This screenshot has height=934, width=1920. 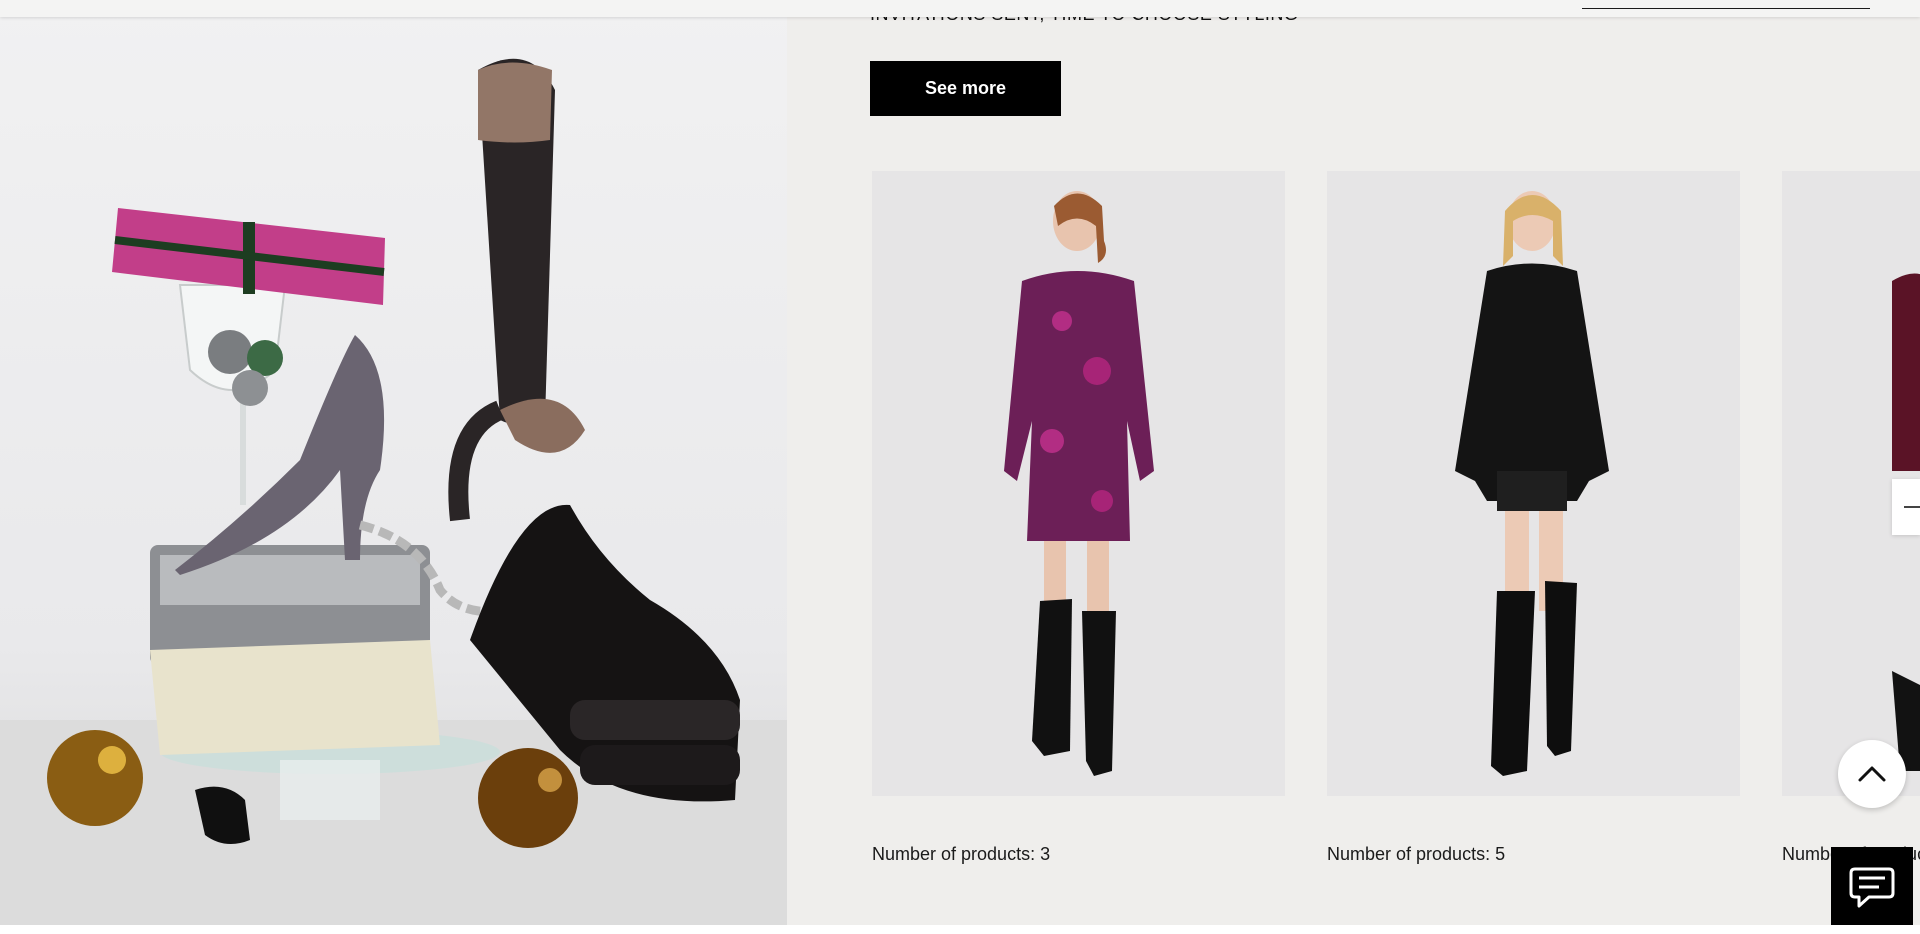 What do you see at coordinates (961, 854) in the screenshot?
I see `product-count: Number of products: 3` at bounding box center [961, 854].